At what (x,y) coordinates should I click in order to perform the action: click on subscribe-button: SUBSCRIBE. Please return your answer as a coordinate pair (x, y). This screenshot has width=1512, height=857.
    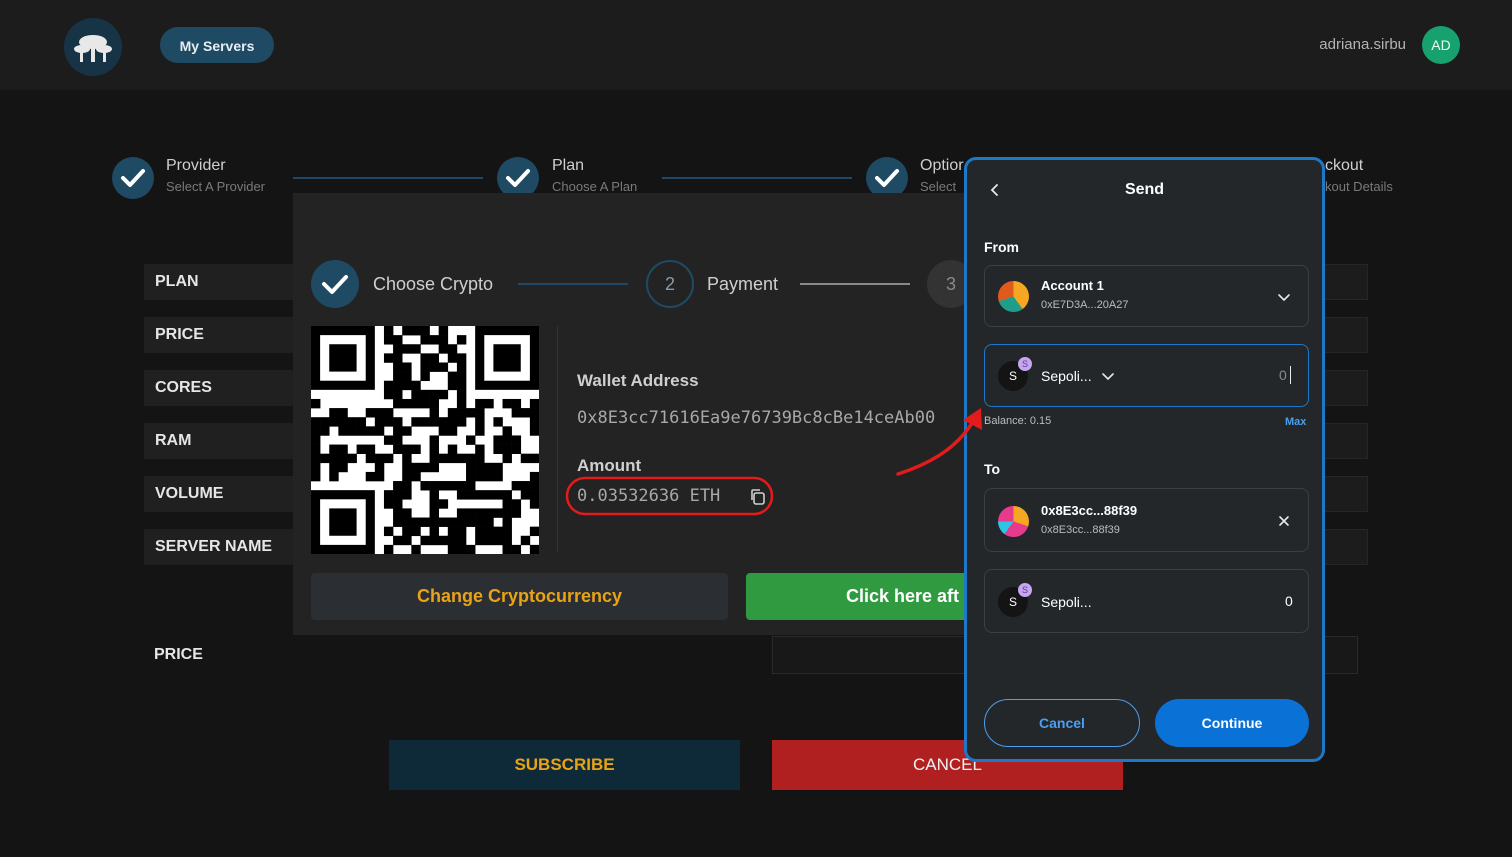
    Looking at the image, I should click on (564, 765).